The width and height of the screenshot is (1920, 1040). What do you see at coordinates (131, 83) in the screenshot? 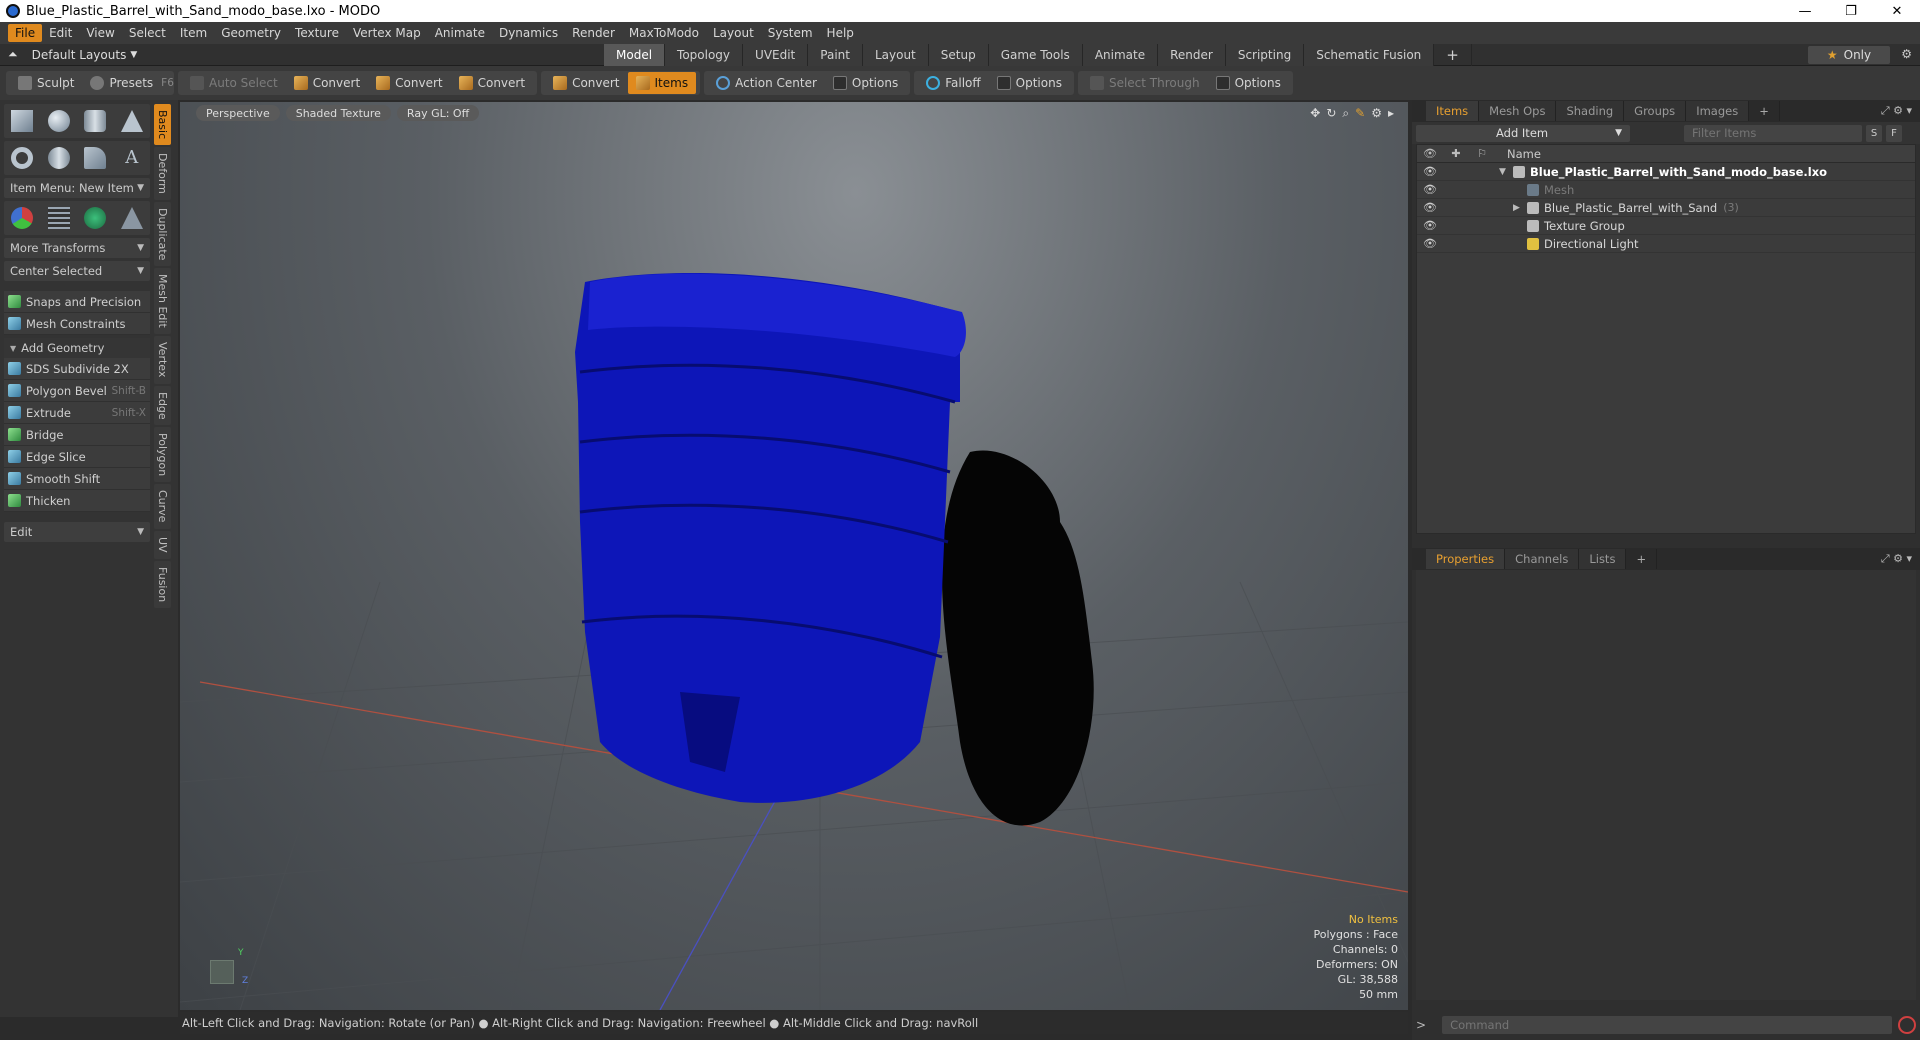
I see `presets-button: Presets F6` at bounding box center [131, 83].